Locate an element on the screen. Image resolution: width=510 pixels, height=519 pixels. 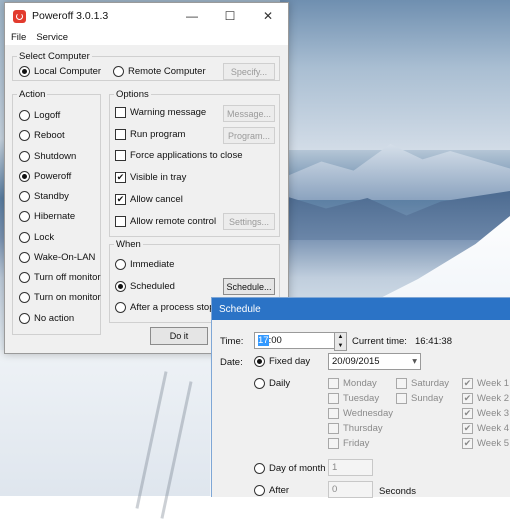
day-label: Thursday is located at coordinates (363, 428).